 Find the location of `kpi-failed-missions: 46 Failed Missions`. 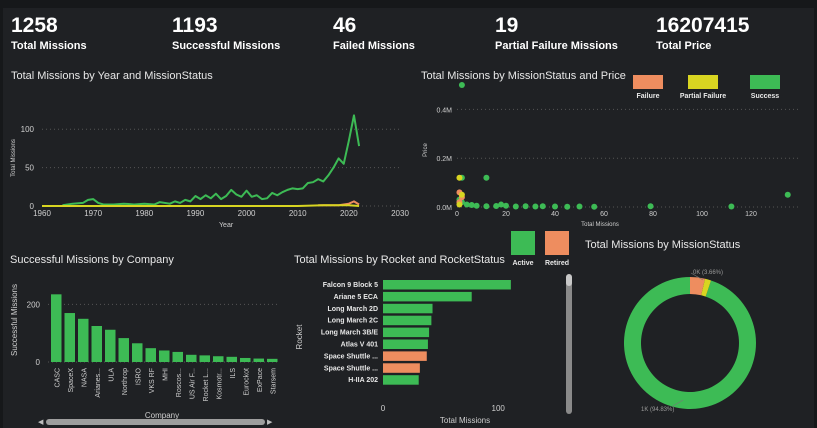

kpi-failed-missions: 46 Failed Missions is located at coordinates (374, 33).